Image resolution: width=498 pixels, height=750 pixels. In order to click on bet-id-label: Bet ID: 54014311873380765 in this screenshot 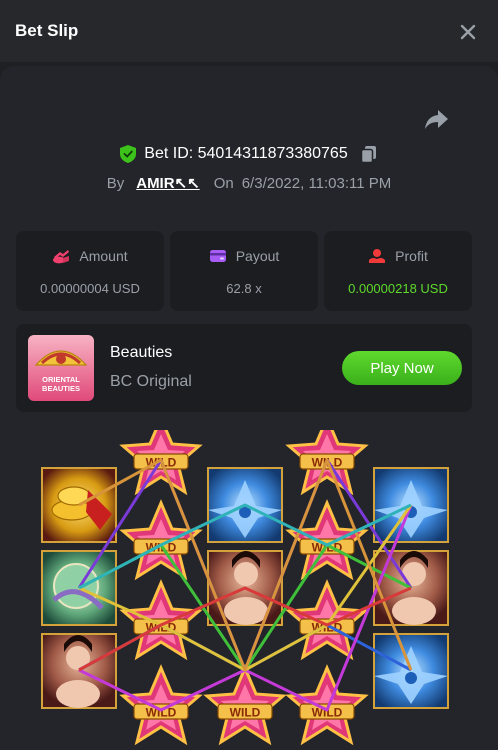, I will do `click(246, 153)`.